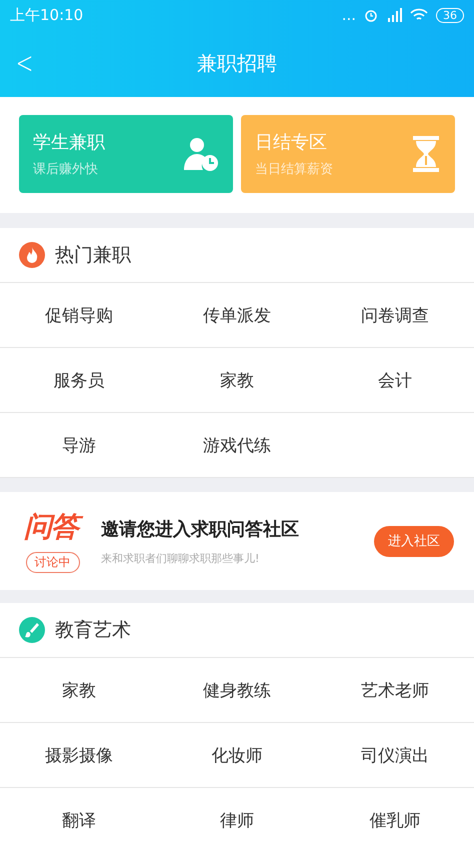  Describe the element at coordinates (32, 255) in the screenshot. I see `flame-icon` at that location.